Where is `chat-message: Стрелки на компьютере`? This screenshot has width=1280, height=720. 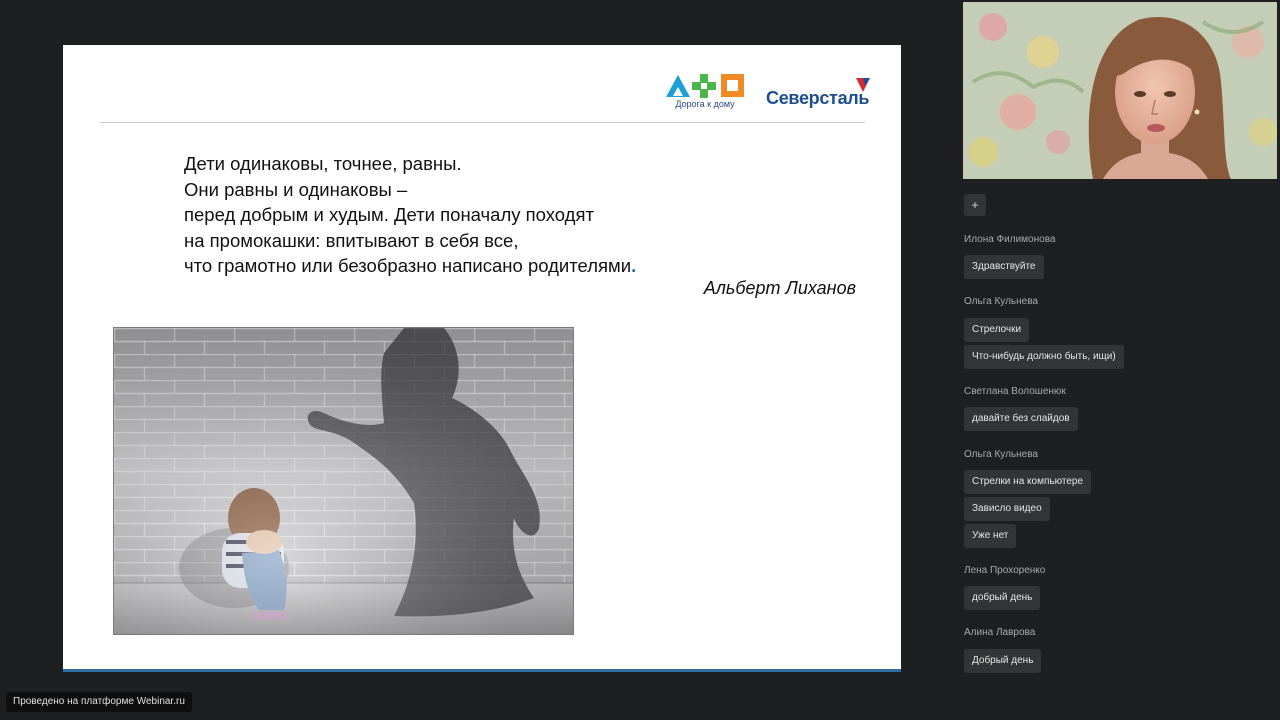 chat-message: Стрелки на компьютере is located at coordinates (1028, 482).